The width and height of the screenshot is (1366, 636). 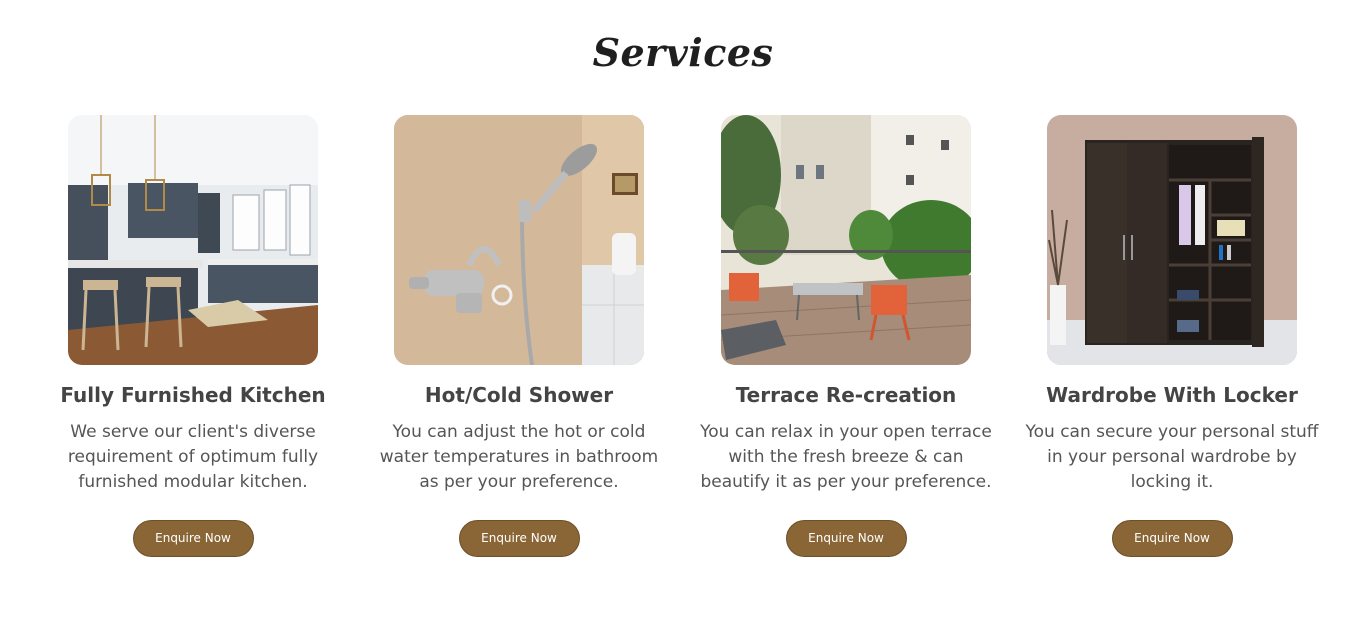 I want to click on kitchen-image, so click(x=193, y=240).